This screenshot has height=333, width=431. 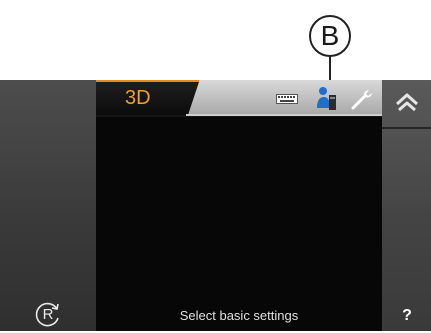 What do you see at coordinates (362, 99) in the screenshot?
I see `wrench-icon` at bounding box center [362, 99].